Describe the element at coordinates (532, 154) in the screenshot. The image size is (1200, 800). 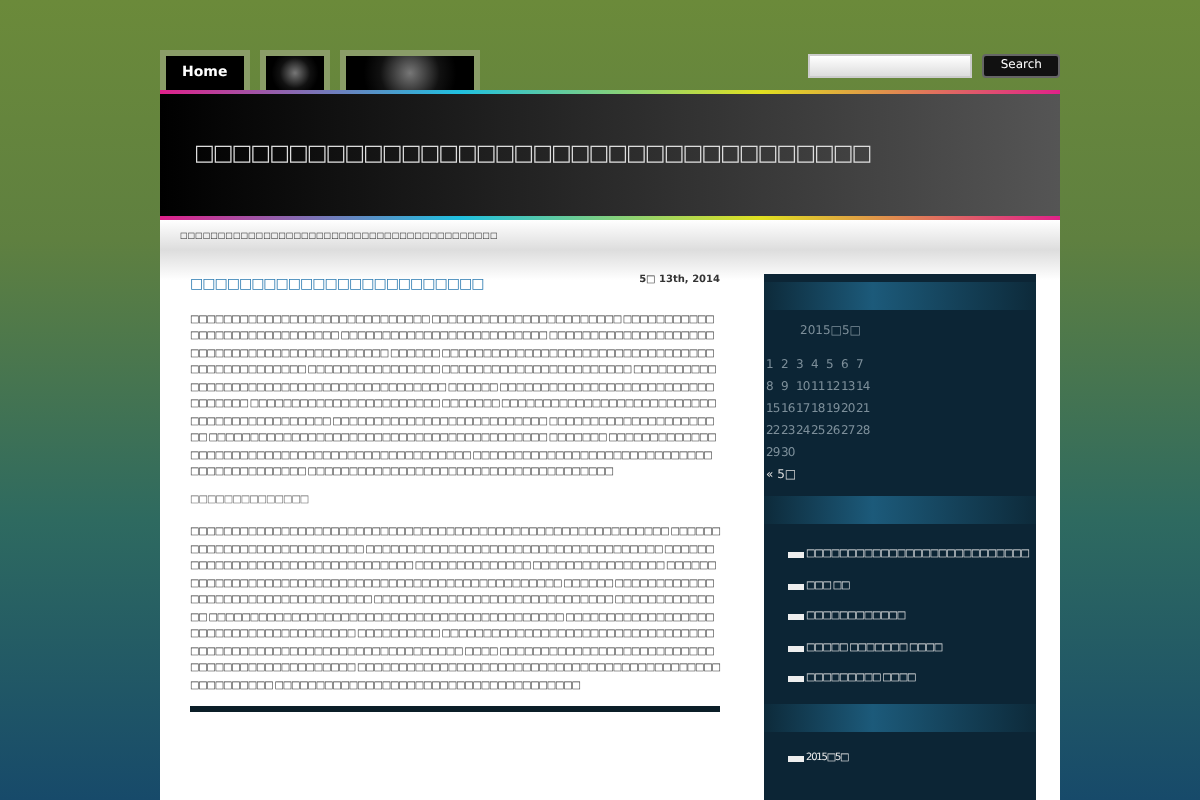
I see `site-title: □□□□□□□□□□□□□□□□□□□□□□□□□□□□□□□□□□□□` at that location.